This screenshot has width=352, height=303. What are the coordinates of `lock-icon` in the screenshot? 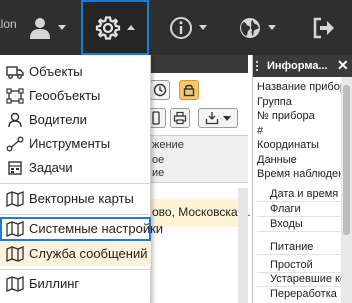 It's located at (189, 90).